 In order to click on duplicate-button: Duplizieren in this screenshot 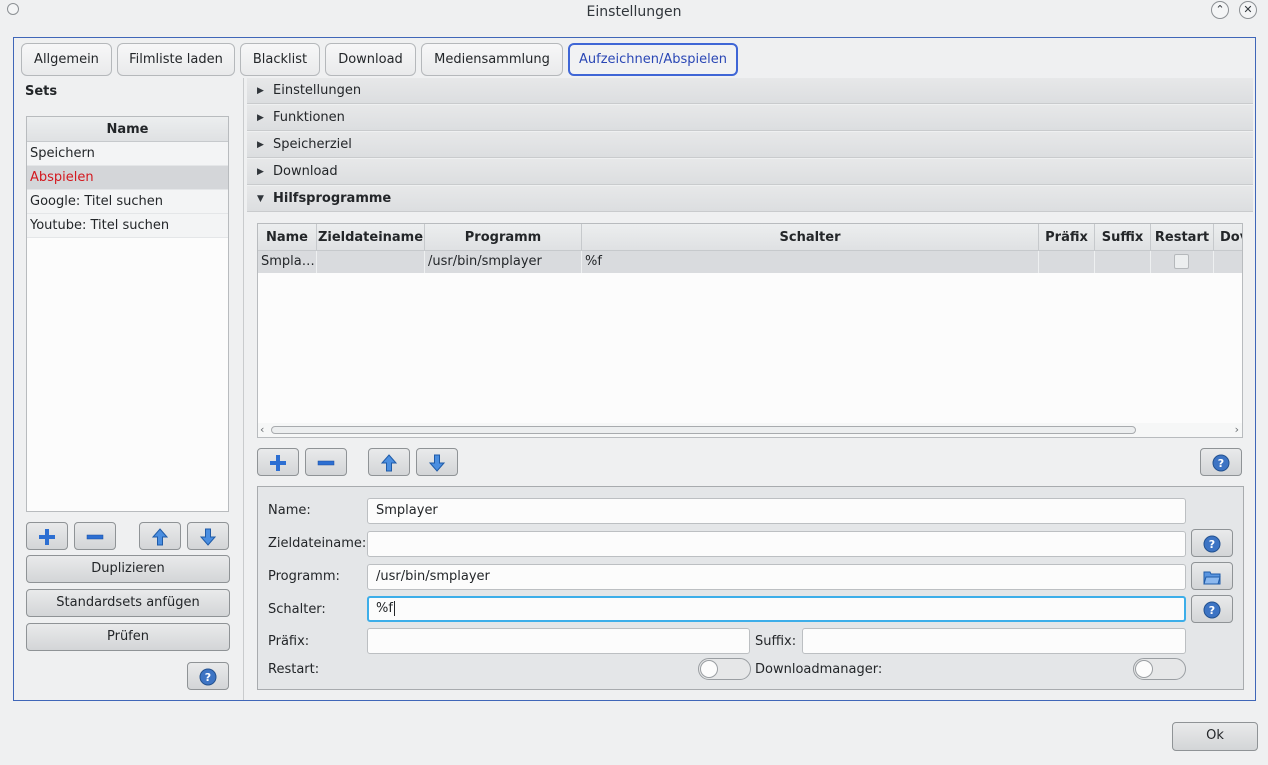, I will do `click(128, 569)`.